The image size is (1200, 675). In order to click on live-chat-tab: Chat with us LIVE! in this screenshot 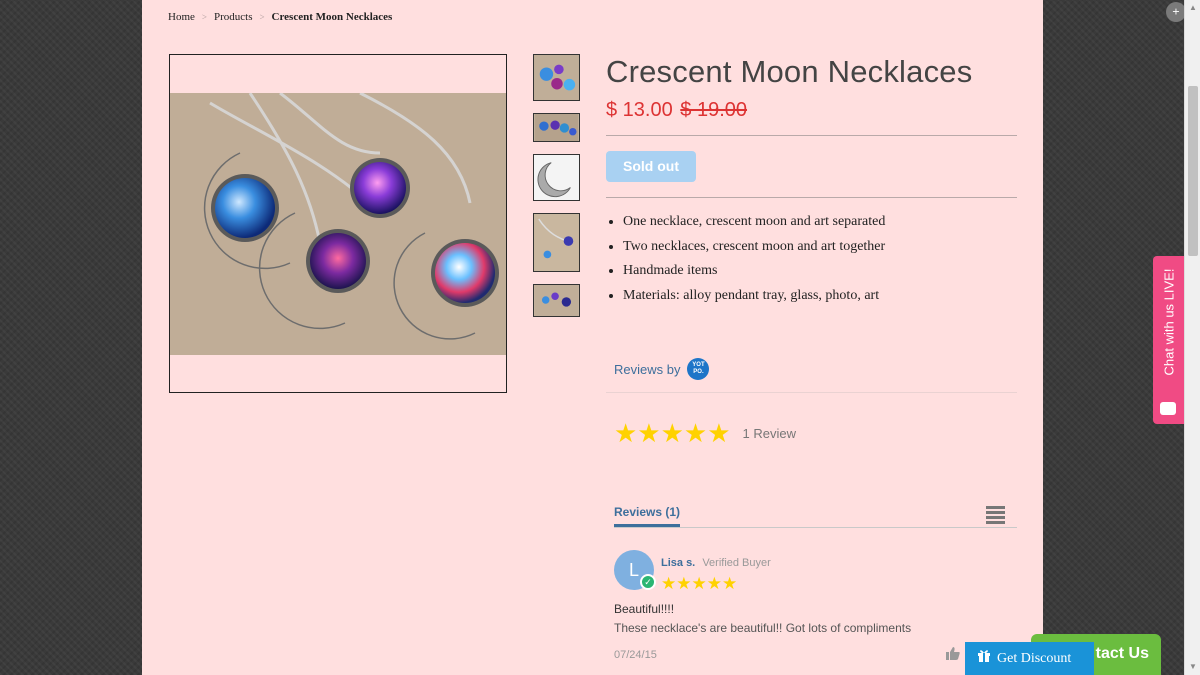, I will do `click(1168, 340)`.